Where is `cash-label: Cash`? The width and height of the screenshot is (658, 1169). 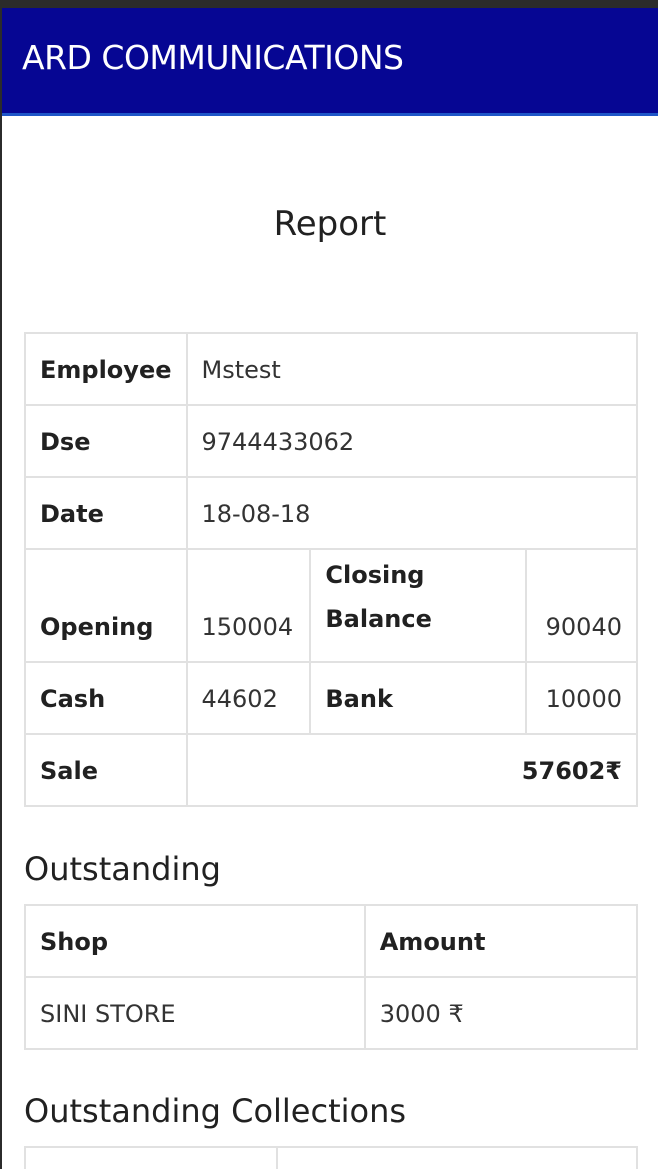 cash-label: Cash is located at coordinates (106, 698).